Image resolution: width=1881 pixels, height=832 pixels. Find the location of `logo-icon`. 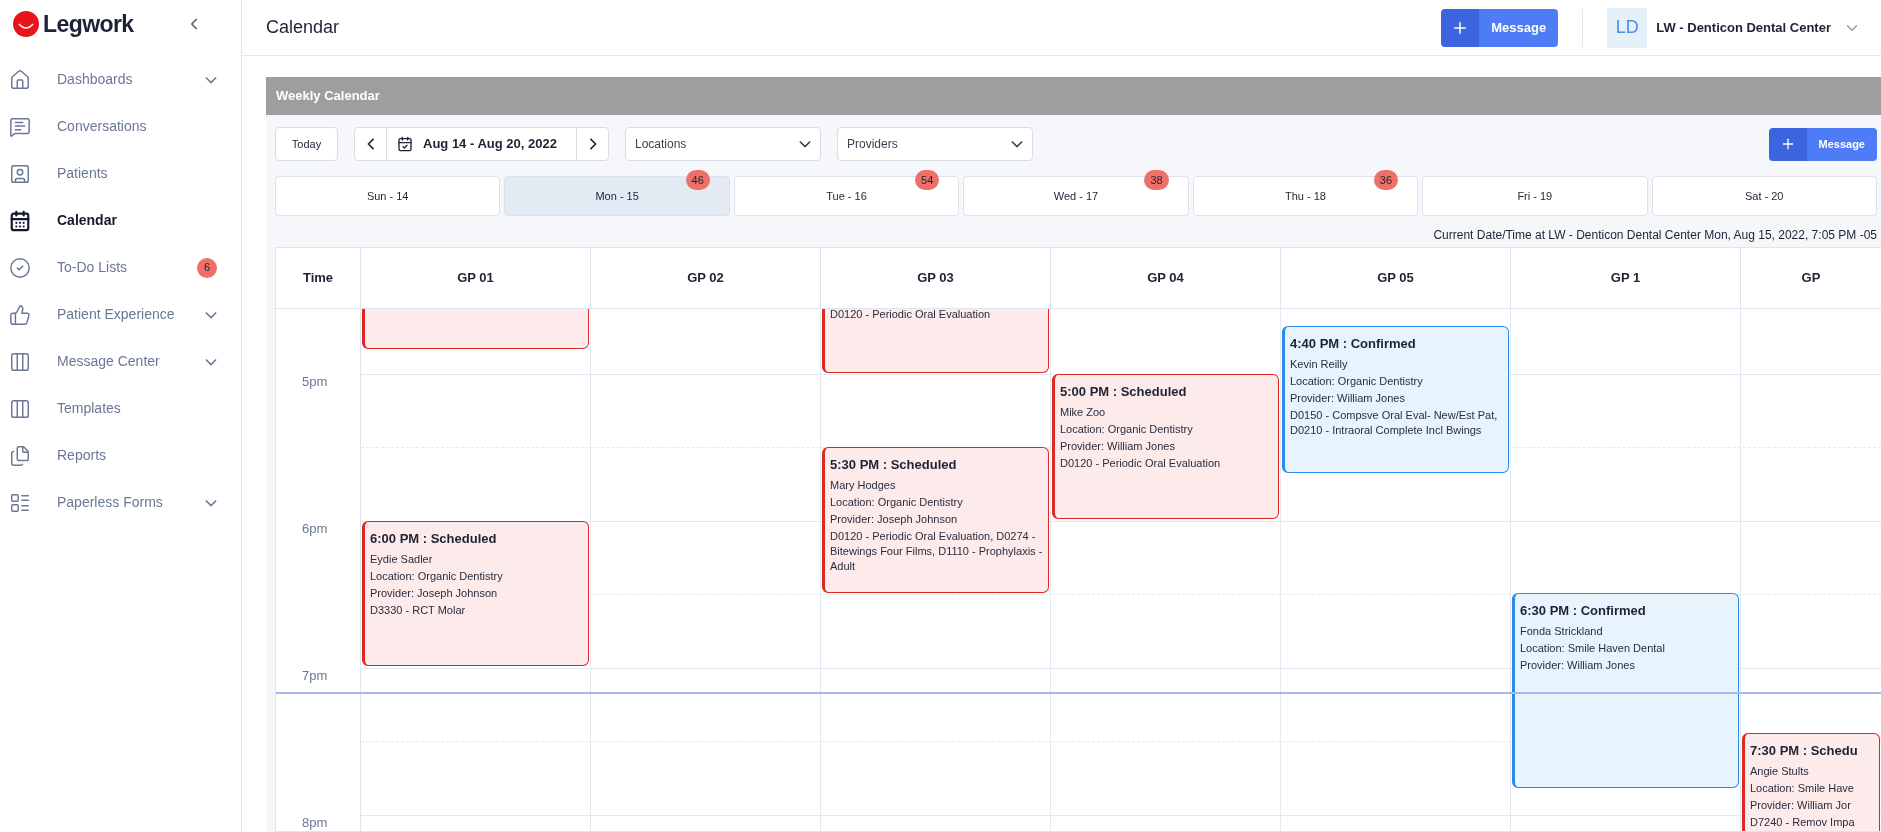

logo-icon is located at coordinates (26, 24).